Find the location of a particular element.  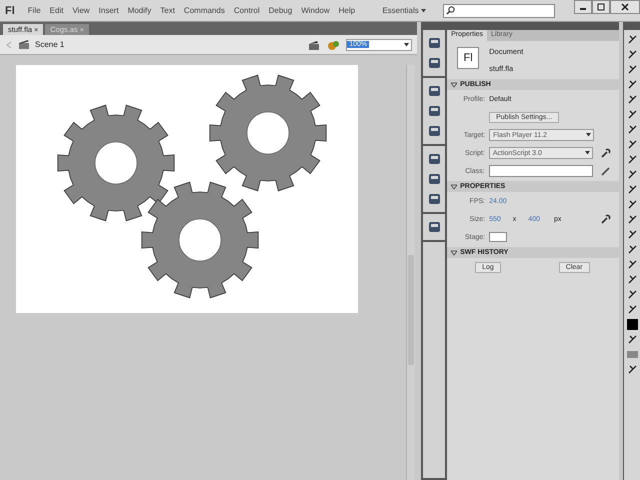

app-logo: Fl is located at coordinates (10, 10).